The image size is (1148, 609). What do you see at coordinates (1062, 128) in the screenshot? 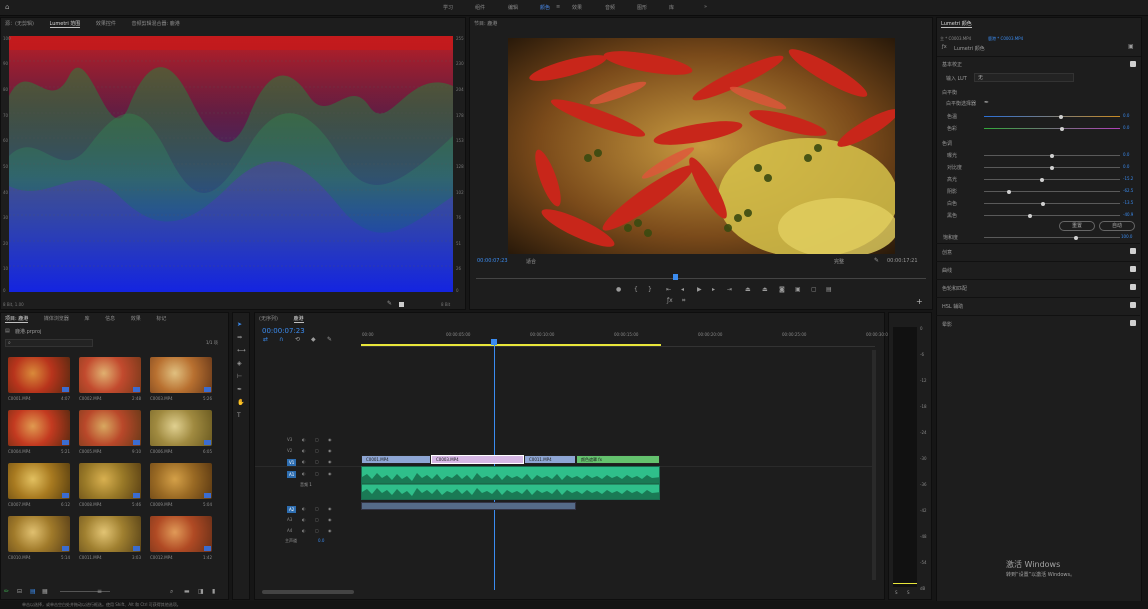
I see `tint-knob` at bounding box center [1062, 128].